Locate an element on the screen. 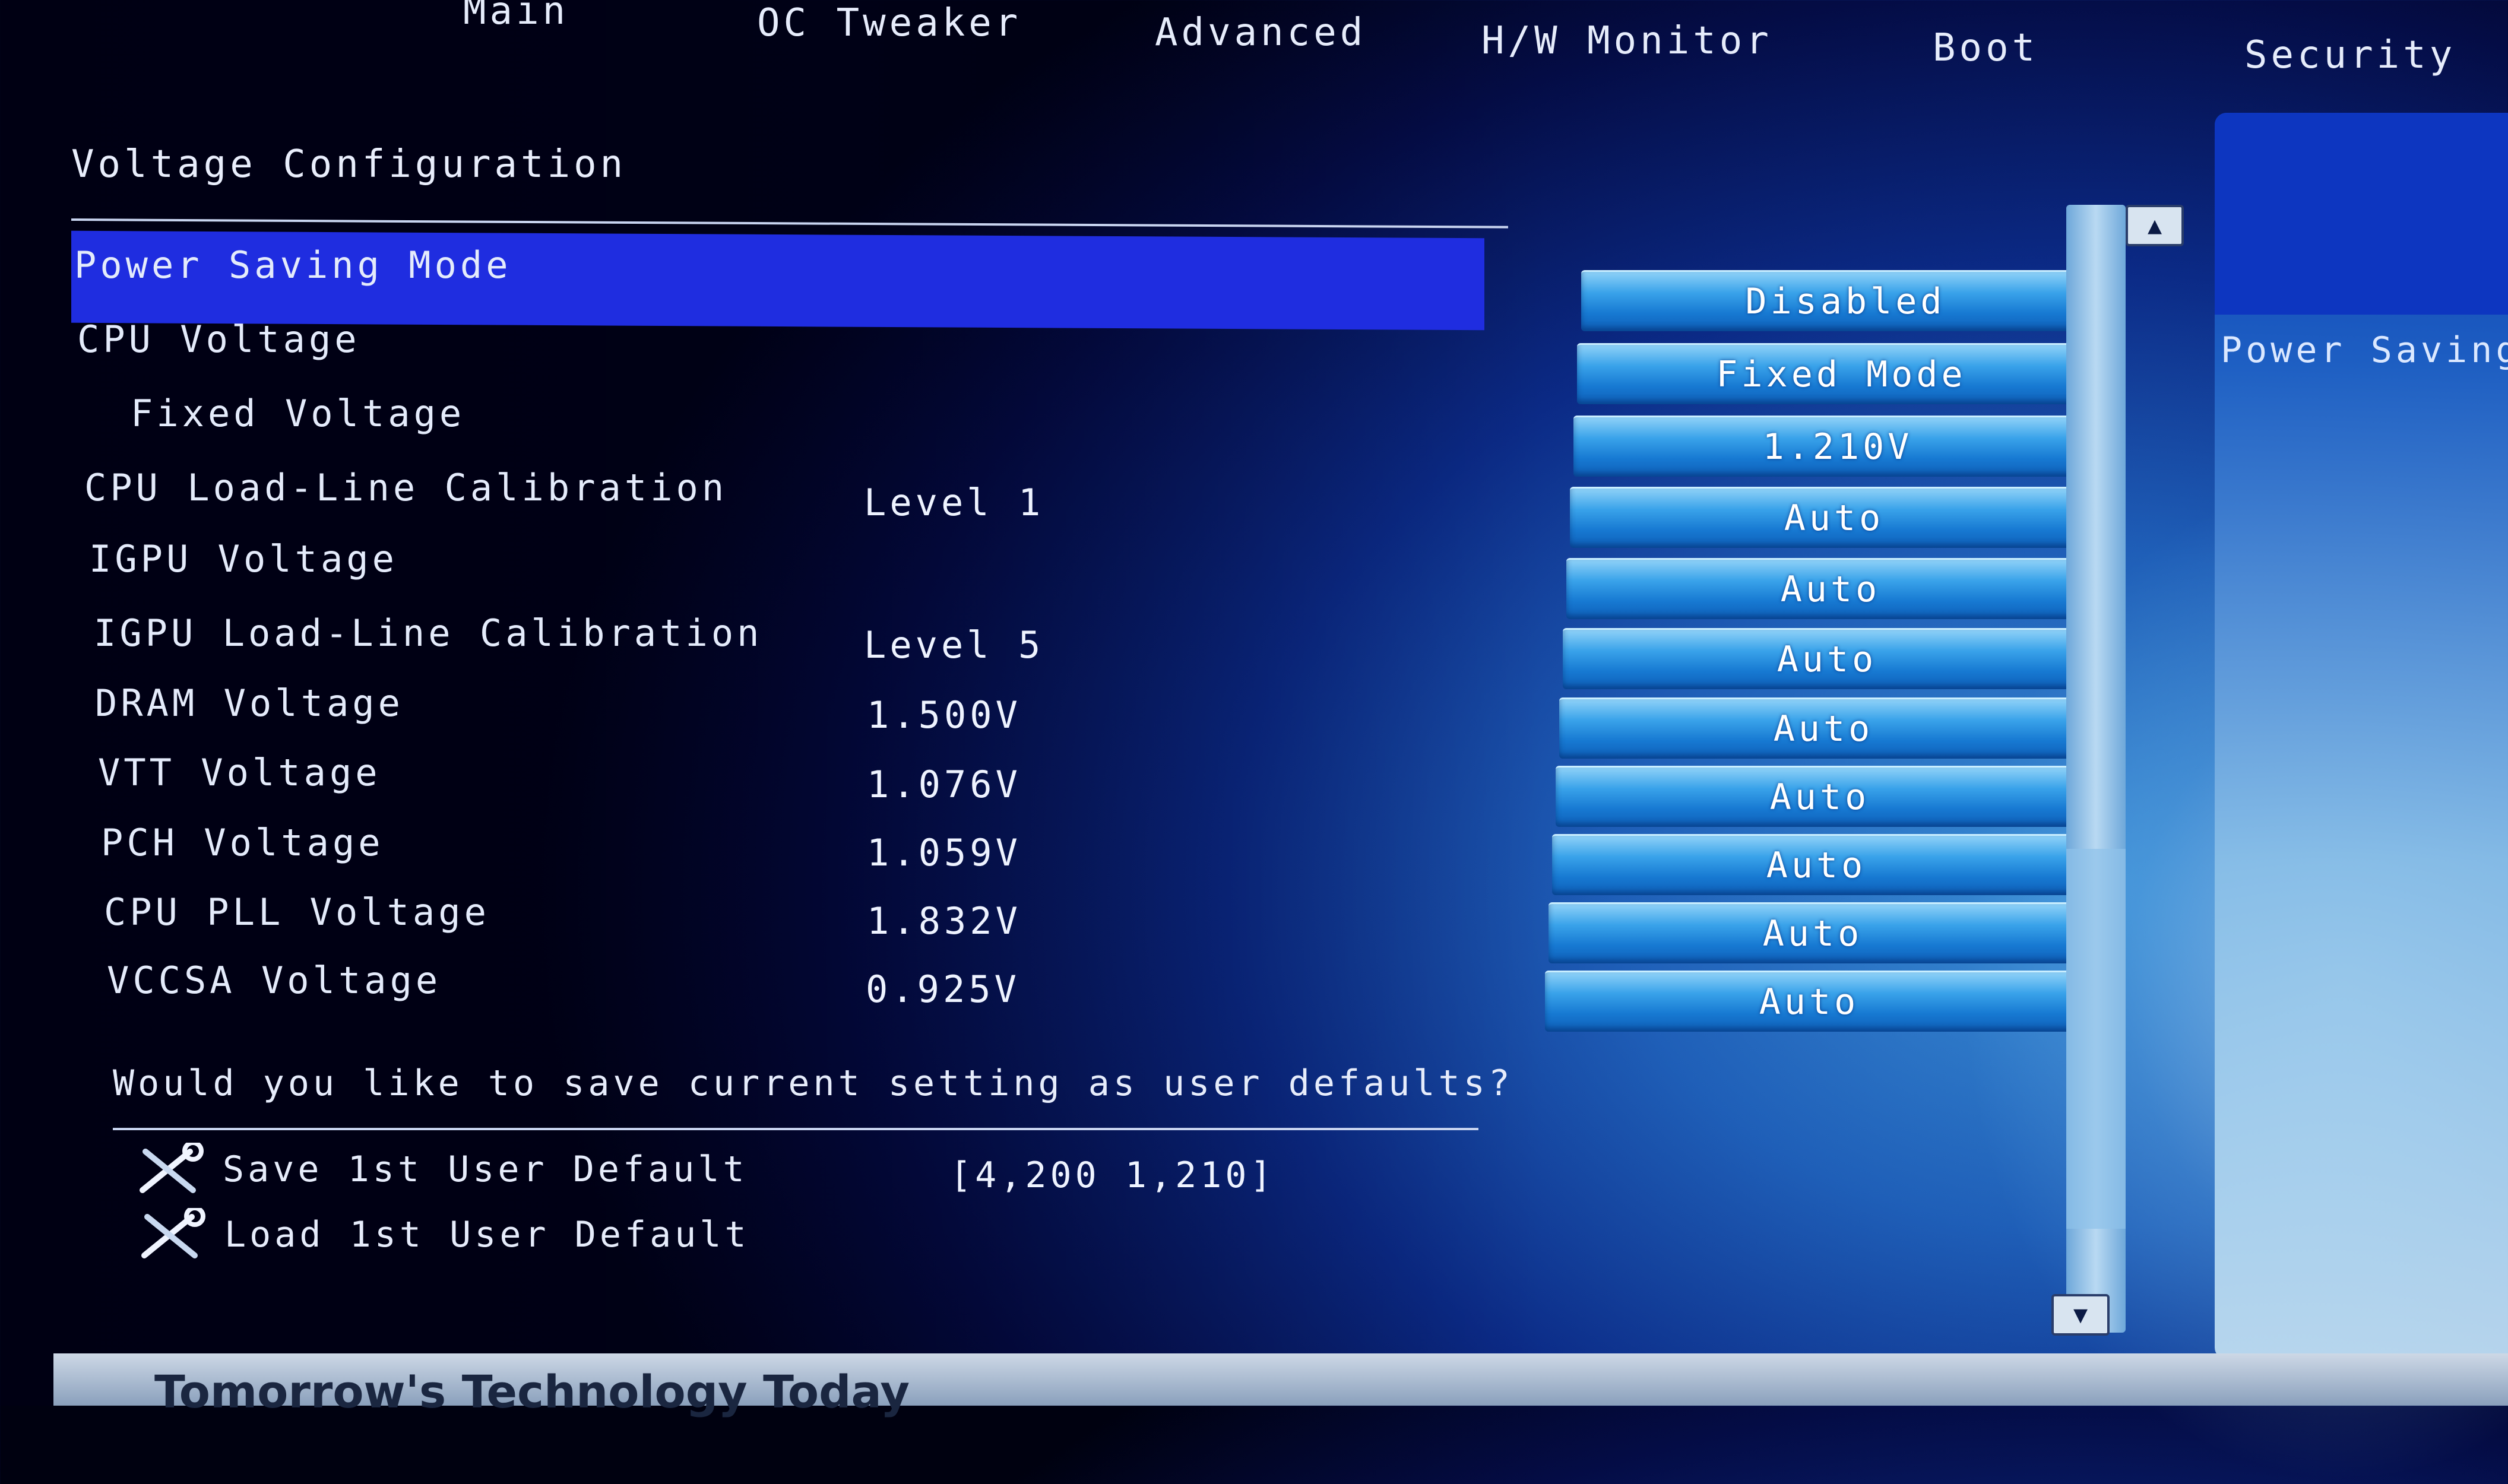  option-power-saving-mode: Disabled is located at coordinates (1845, 300).